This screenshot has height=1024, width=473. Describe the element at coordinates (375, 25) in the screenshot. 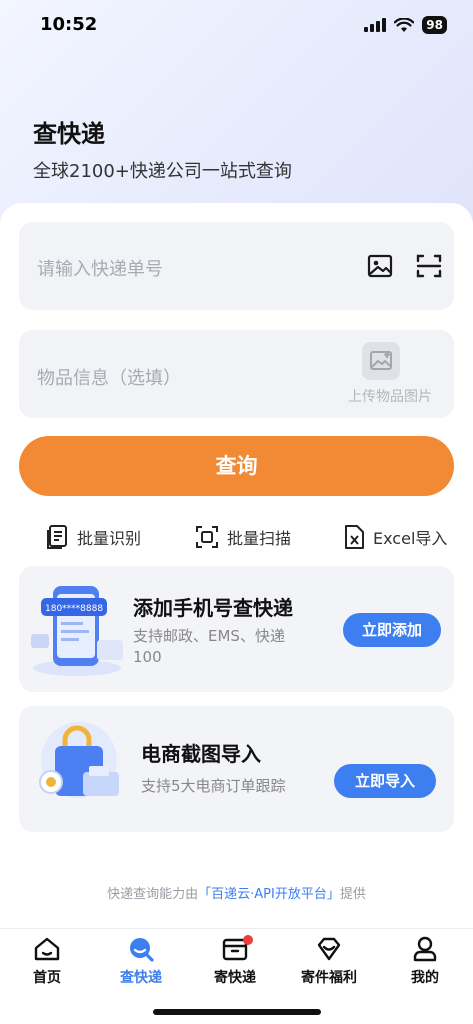

I see `cellular-signal-icon` at that location.